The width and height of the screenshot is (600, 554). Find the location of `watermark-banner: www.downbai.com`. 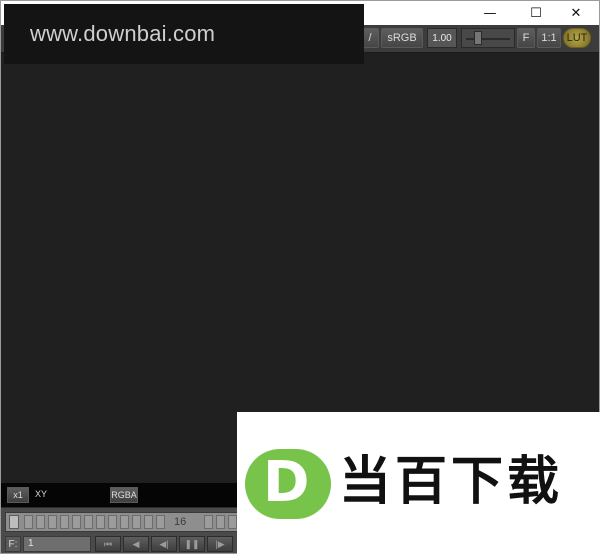

watermark-banner: www.downbai.com is located at coordinates (184, 34).